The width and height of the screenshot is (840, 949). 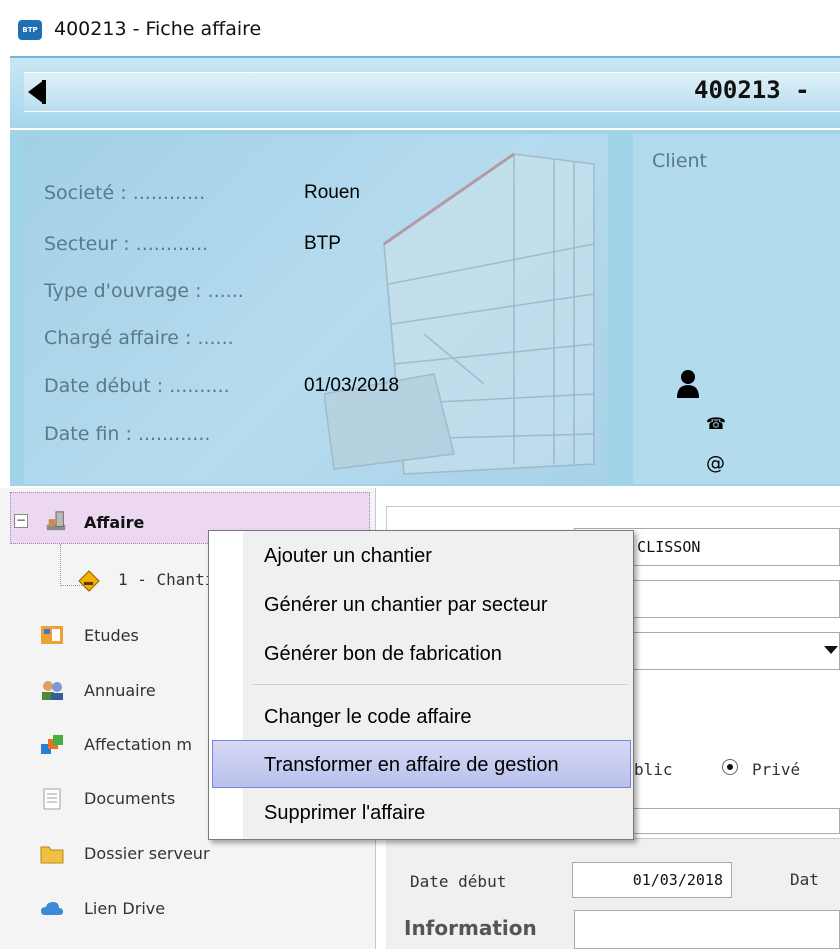 What do you see at coordinates (459, 313) in the screenshot?
I see `building-illustration-icon` at bounding box center [459, 313].